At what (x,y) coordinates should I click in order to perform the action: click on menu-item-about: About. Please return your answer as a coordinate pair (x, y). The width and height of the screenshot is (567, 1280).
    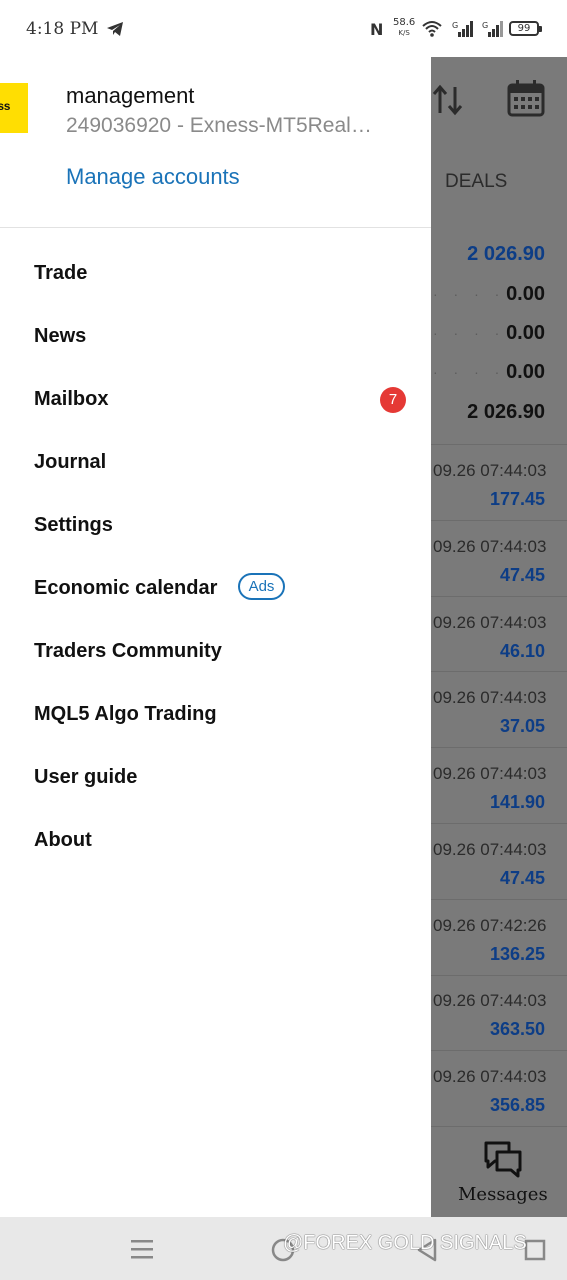
    Looking at the image, I should click on (63, 840).